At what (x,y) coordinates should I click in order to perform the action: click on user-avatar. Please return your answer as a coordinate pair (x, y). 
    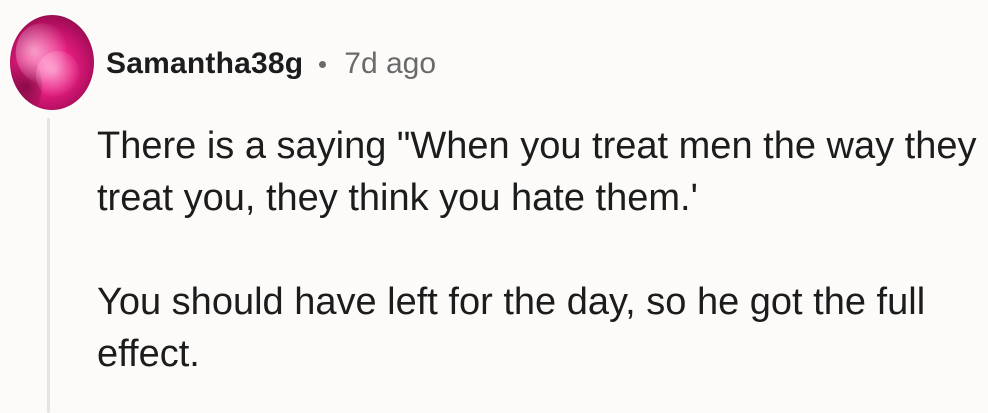
    Looking at the image, I should click on (52, 62).